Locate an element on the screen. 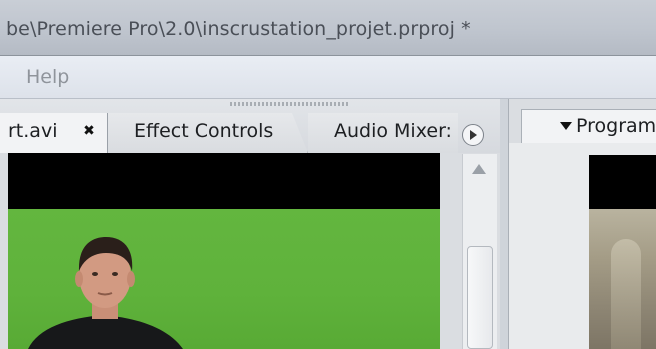 Image resolution: width=656 pixels, height=349 pixels. vertical-scrollbar is located at coordinates (479, 251).